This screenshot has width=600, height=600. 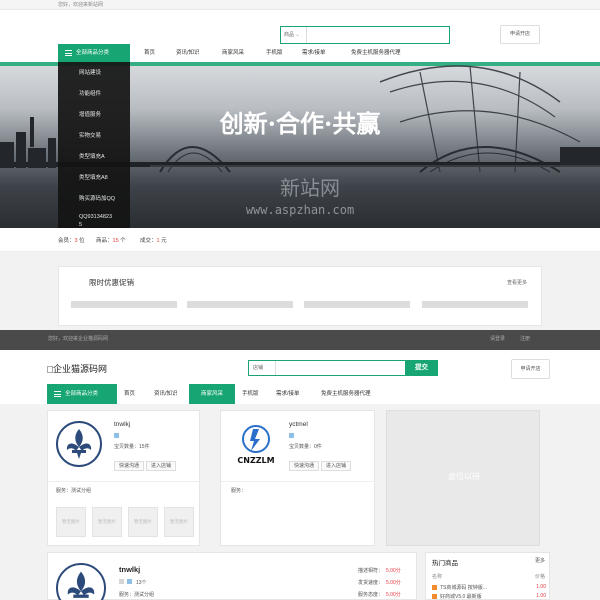 I want to click on category-item: 网站建设, so click(x=90, y=72).